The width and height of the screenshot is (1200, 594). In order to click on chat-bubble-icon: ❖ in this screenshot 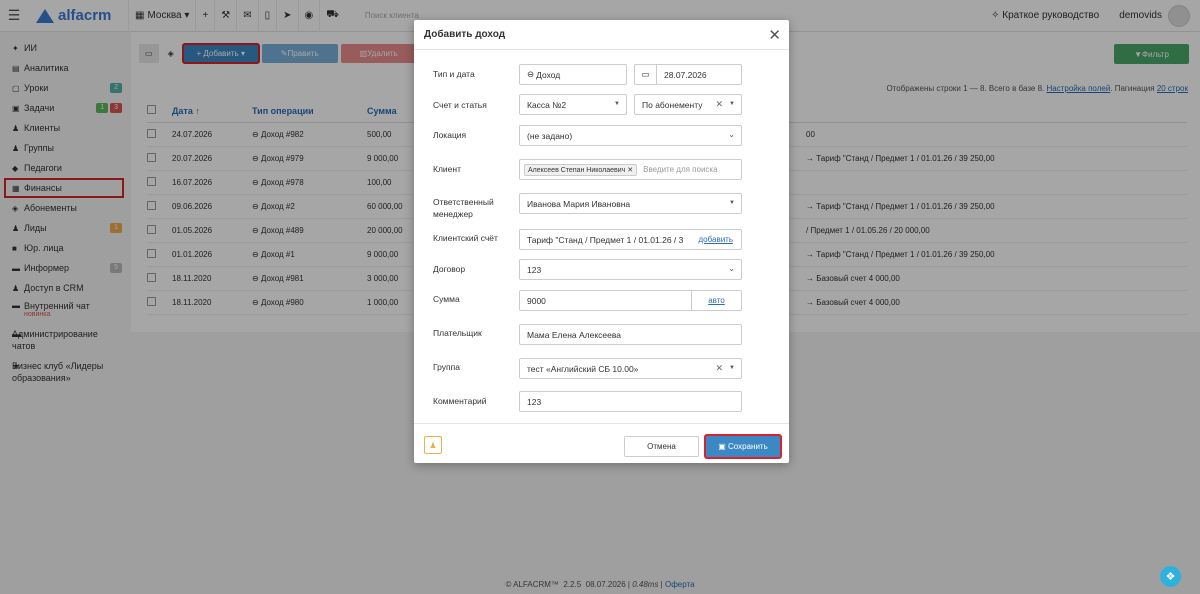, I will do `click(1170, 576)`.